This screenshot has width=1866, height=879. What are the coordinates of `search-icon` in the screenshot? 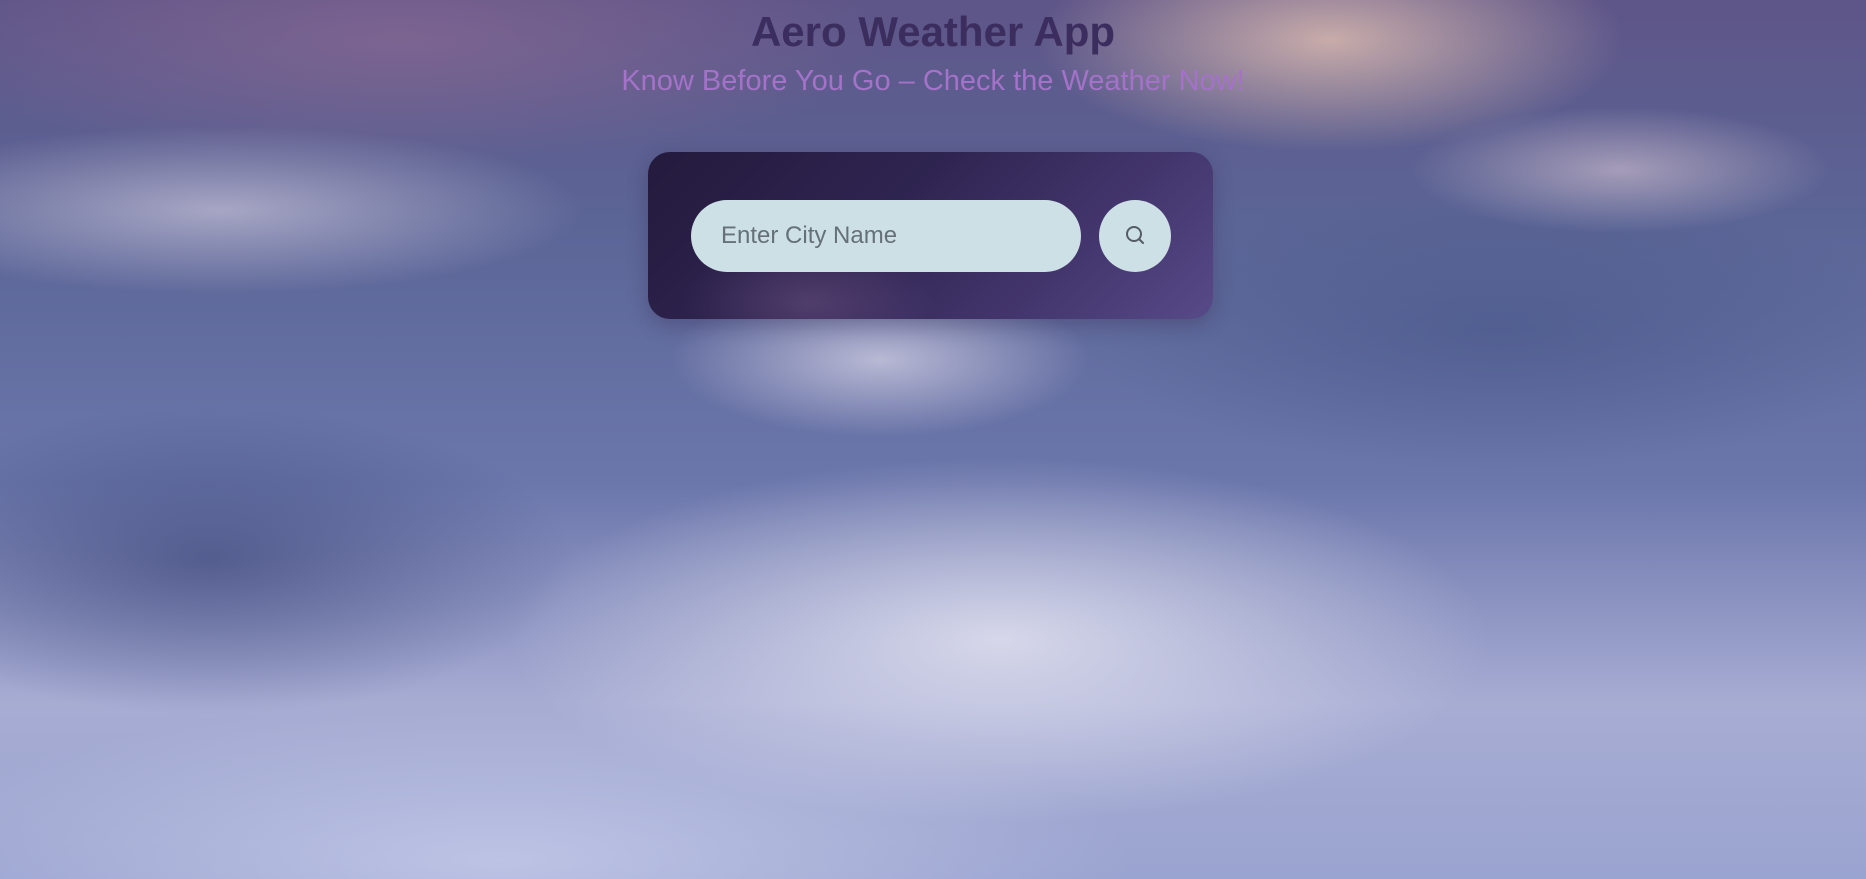 It's located at (1135, 236).